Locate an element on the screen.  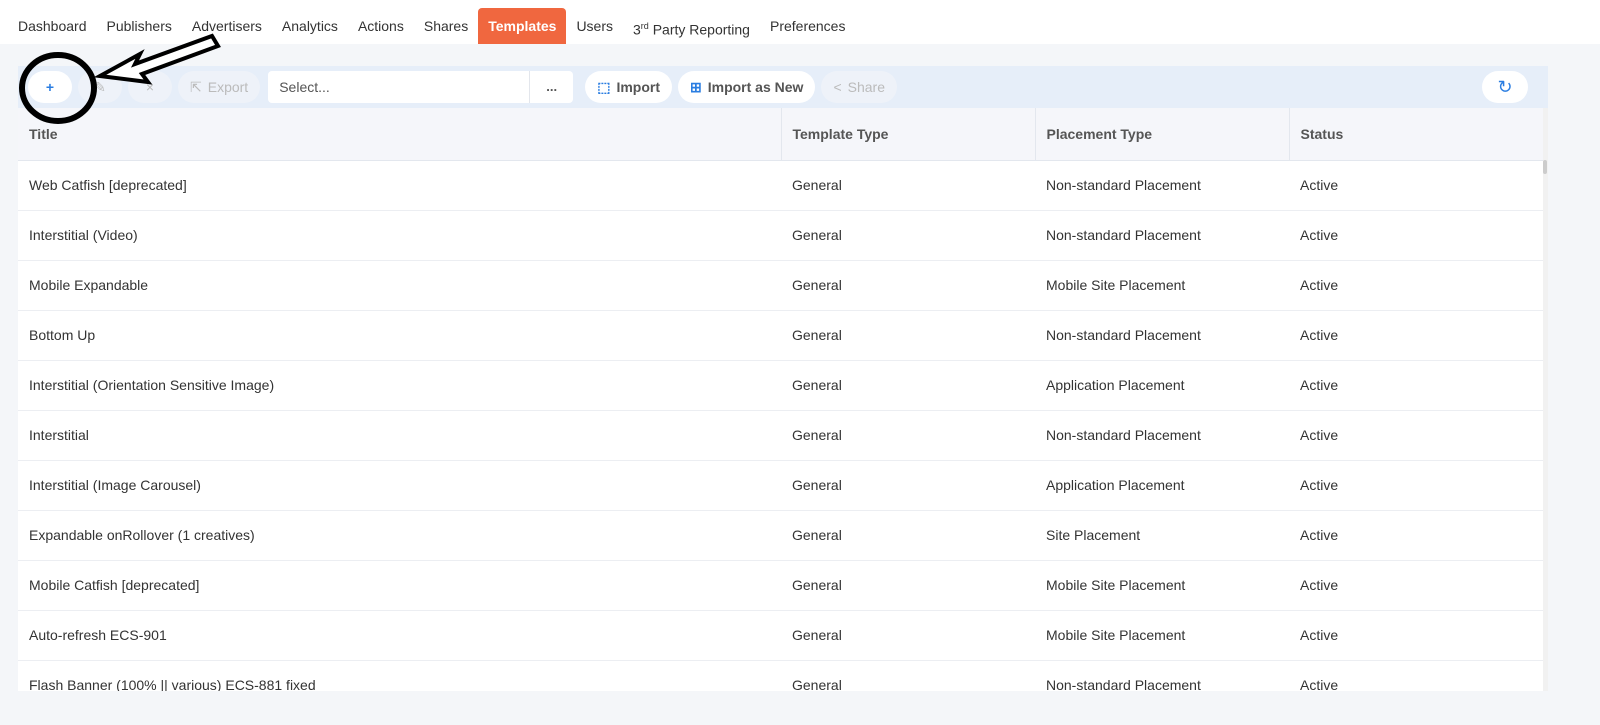
import-label: Import is located at coordinates (638, 87).